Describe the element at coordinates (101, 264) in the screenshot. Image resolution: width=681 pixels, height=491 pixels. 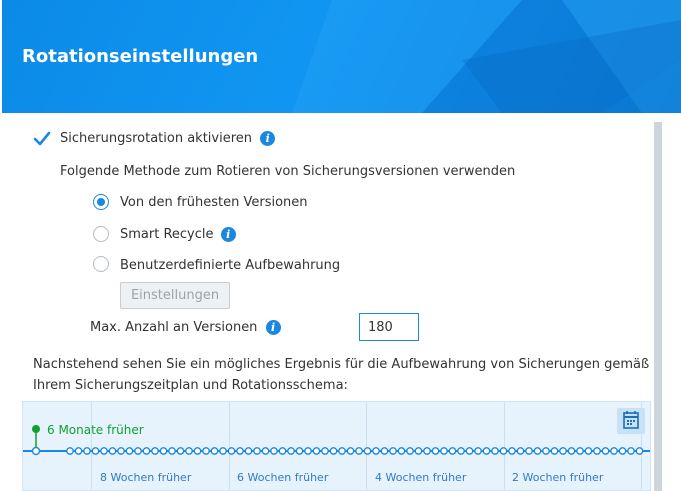
I see `radio-custom-retention` at that location.